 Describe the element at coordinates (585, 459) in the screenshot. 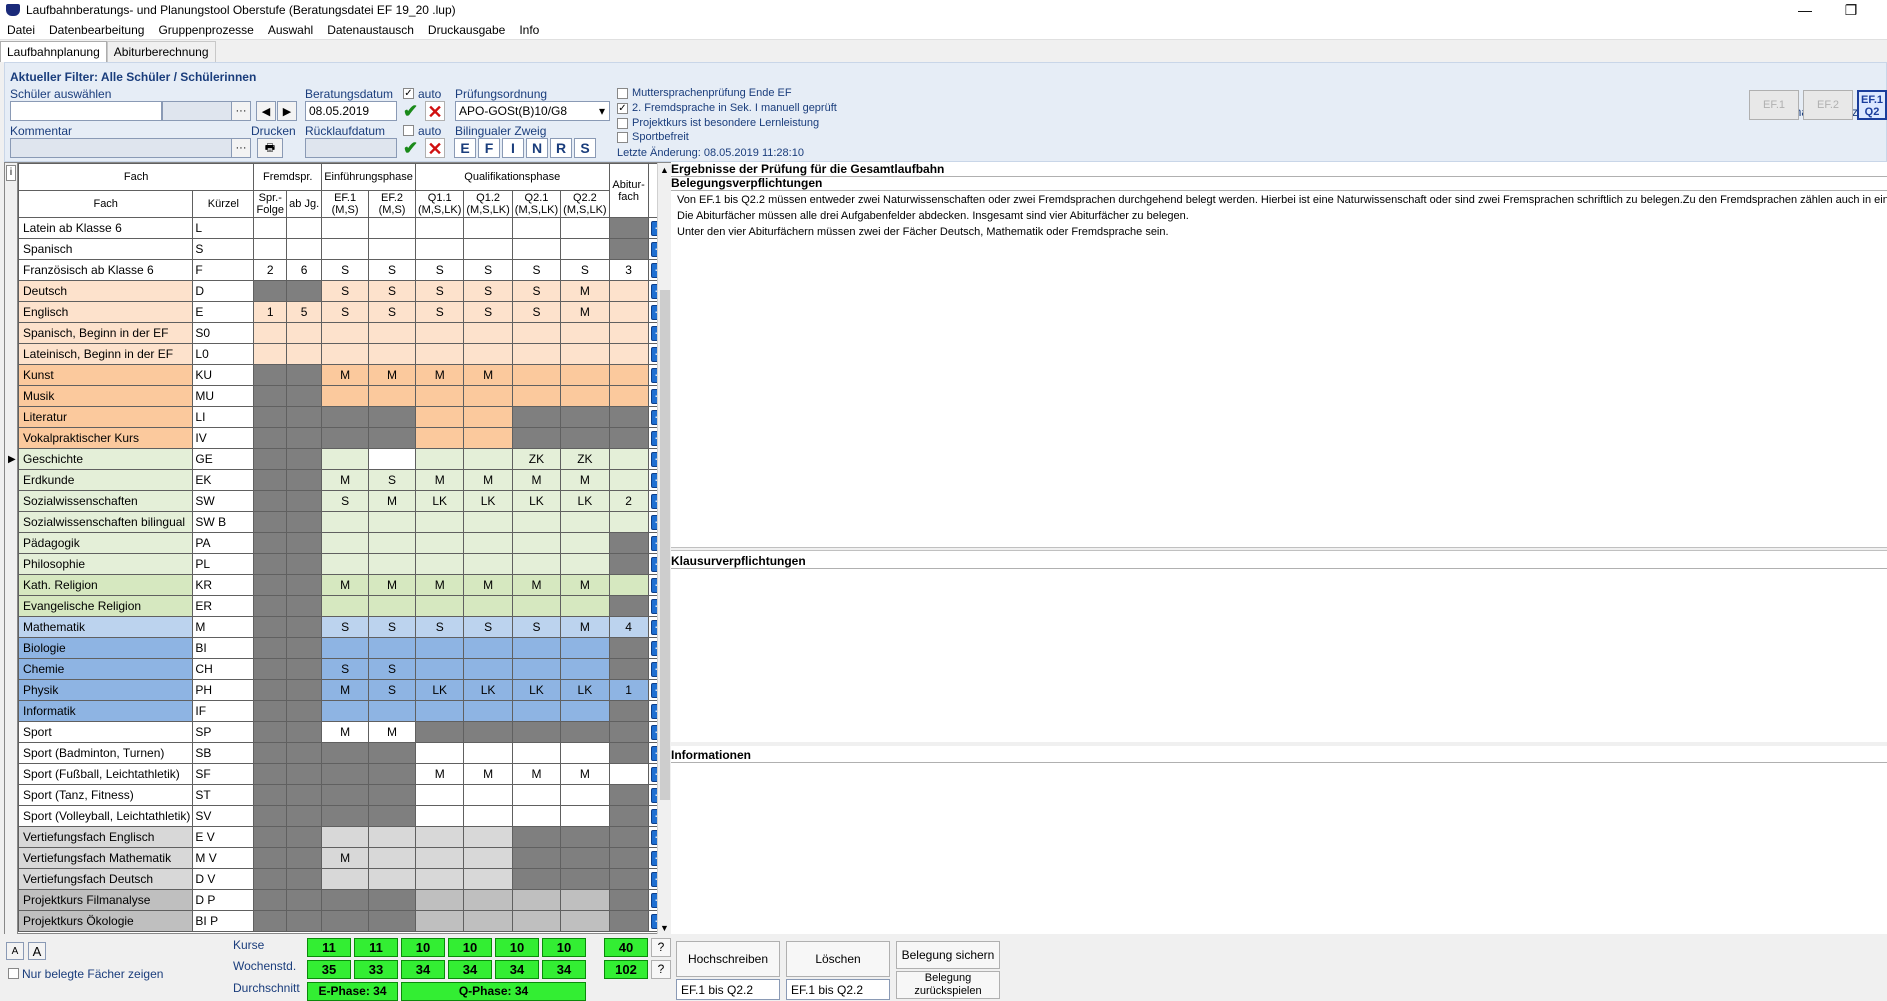

I see `course-cell: ZK` at that location.